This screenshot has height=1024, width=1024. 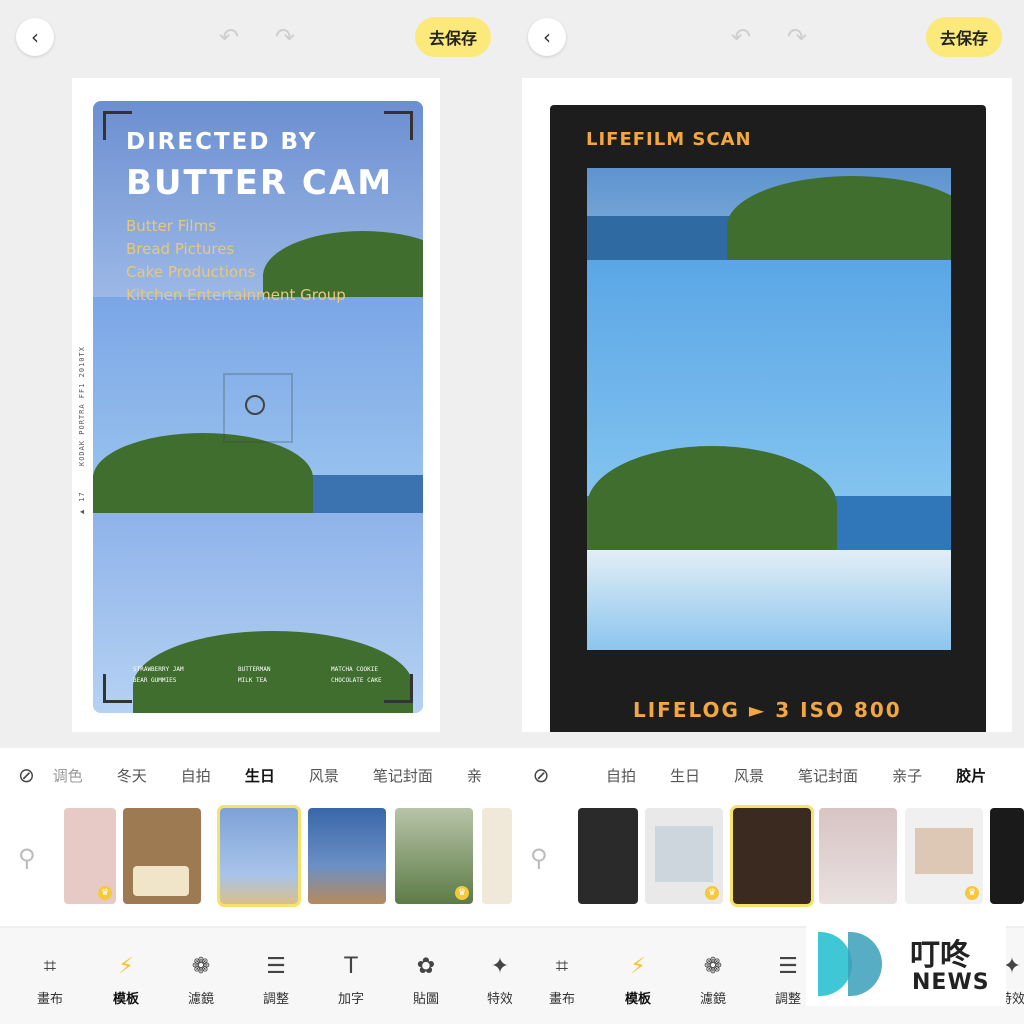 I want to click on poster-footer-col3: MATCHA COOKIE CHOCOLATE CAKE, so click(x=356, y=675).